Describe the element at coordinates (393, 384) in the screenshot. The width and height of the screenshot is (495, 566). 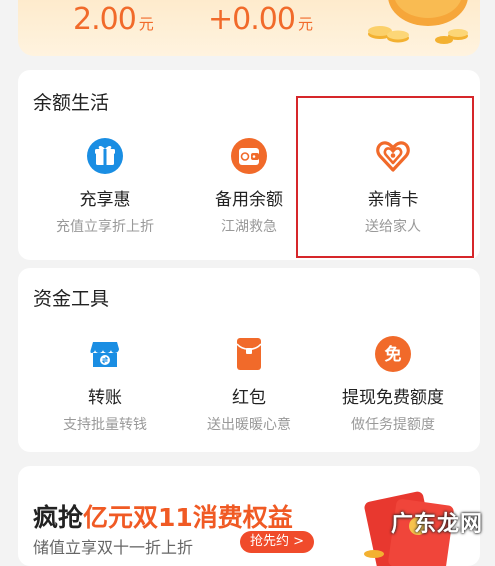
I see `free-withdraw-item: 免 提现免费额度 做任务提额度` at that location.